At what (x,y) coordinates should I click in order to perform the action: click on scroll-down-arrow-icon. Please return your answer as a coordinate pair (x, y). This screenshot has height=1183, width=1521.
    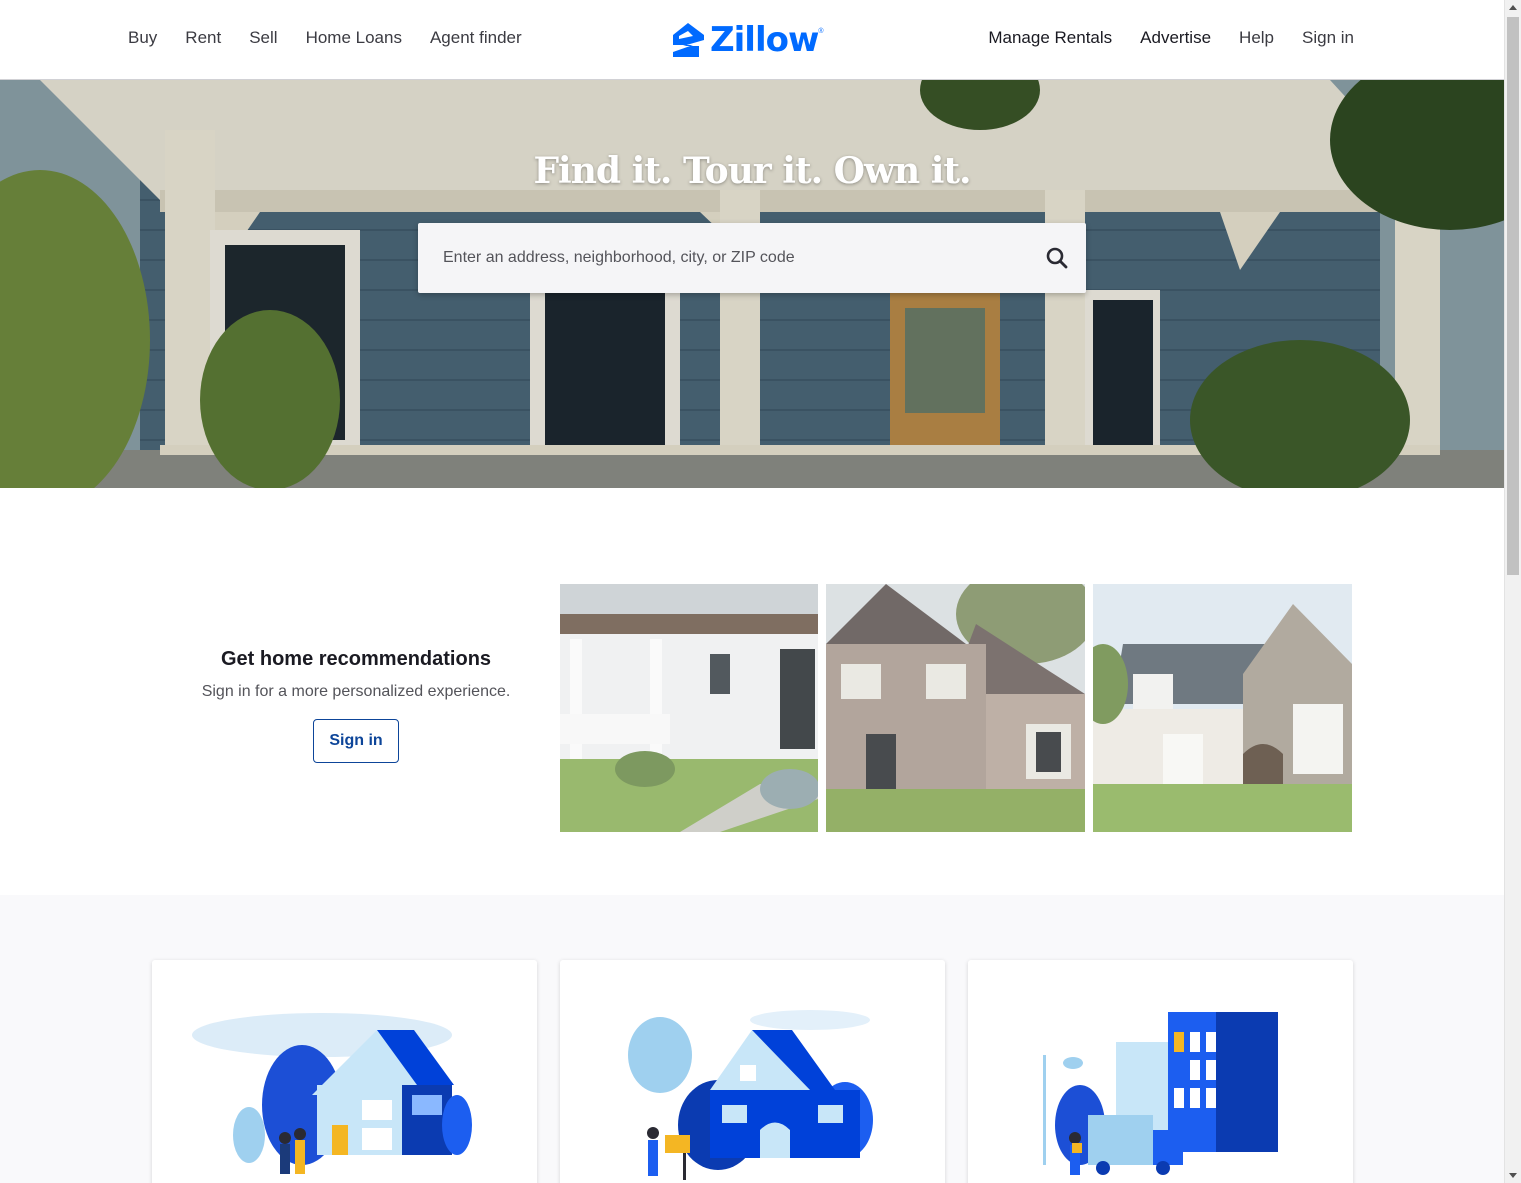
    Looking at the image, I should click on (1513, 1175).